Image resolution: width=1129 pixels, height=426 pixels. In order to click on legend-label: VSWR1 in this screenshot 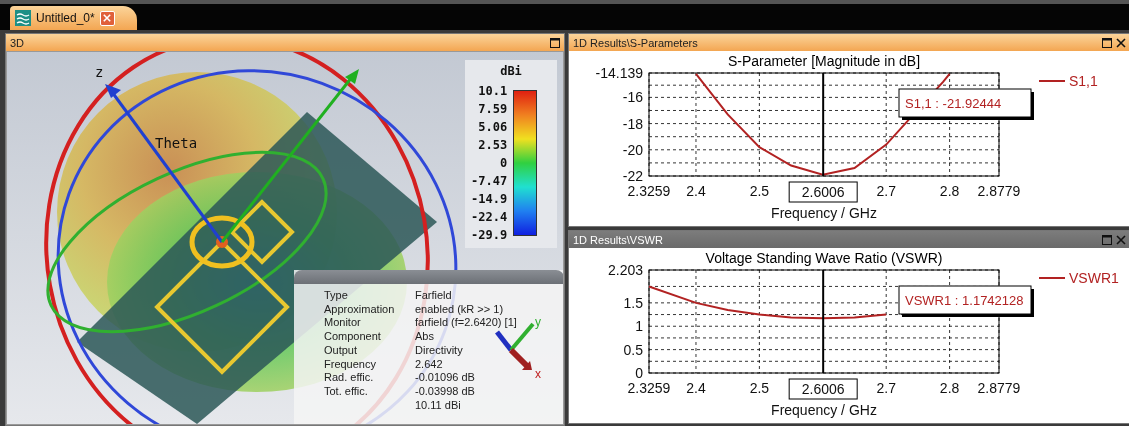, I will do `click(1094, 278)`.